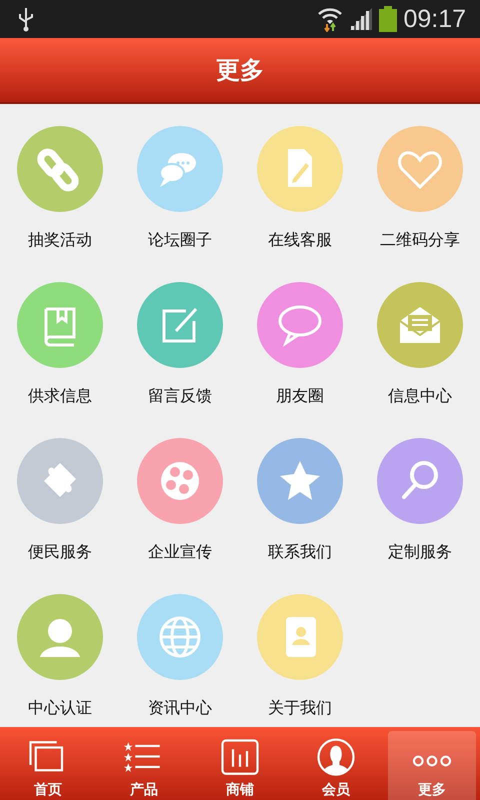 This screenshot has width=480, height=800. I want to click on nav-tab: 会员, so click(336, 765).